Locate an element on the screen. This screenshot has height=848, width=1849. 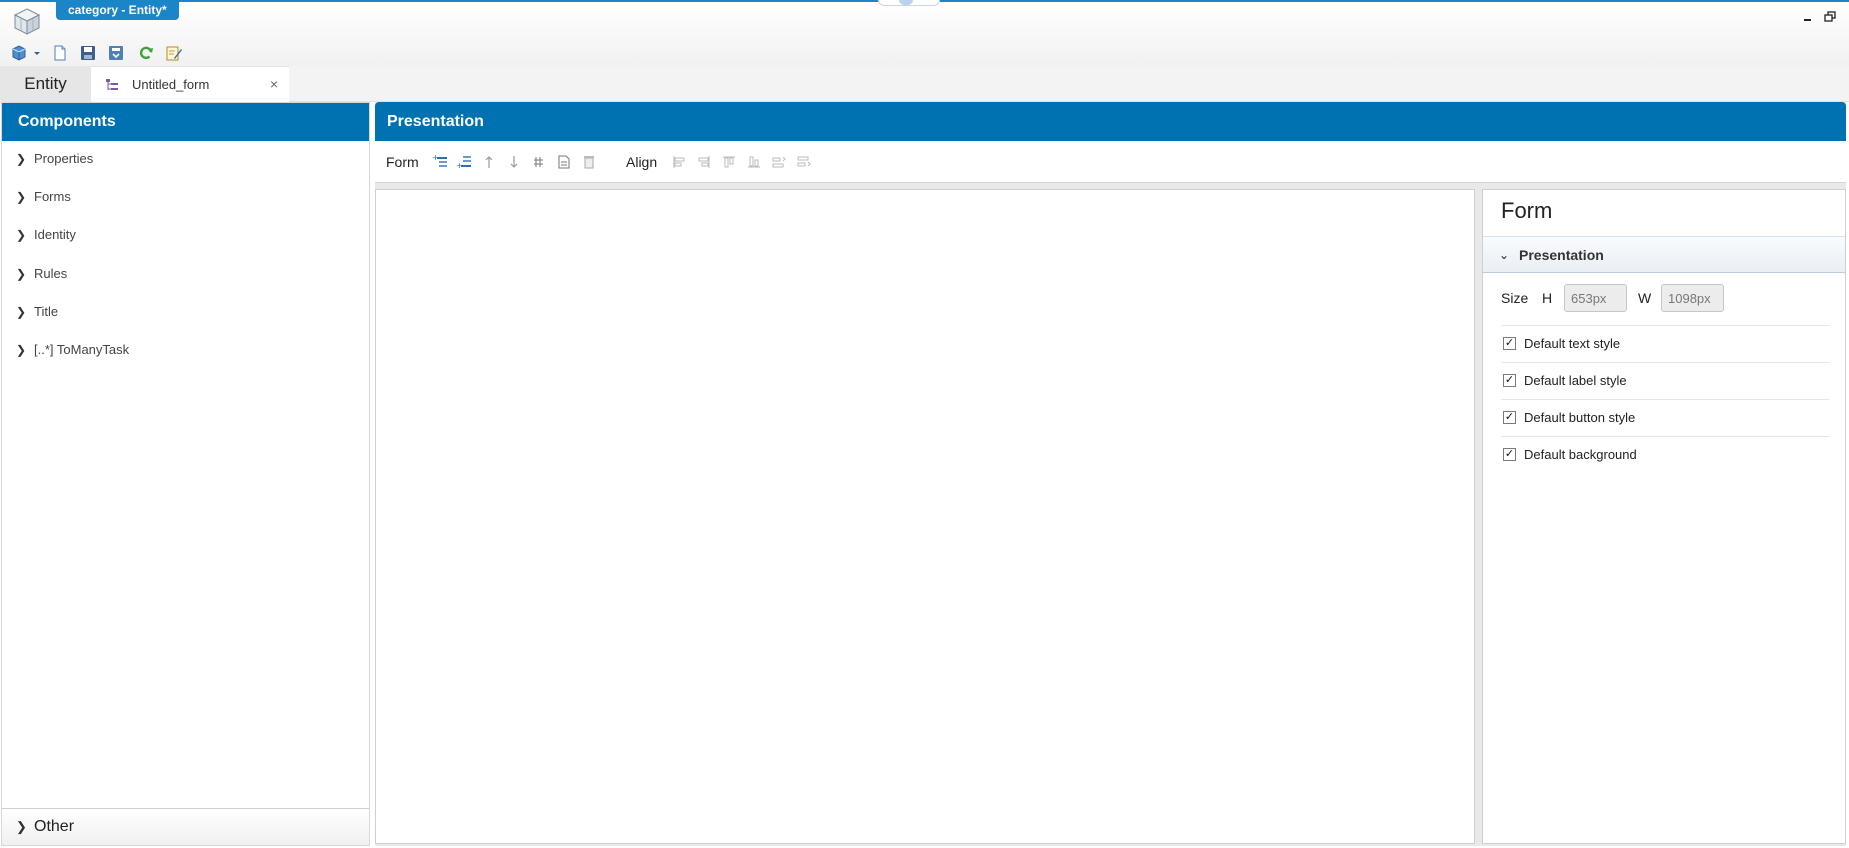
form-tree-icon is located at coordinates (112, 85).